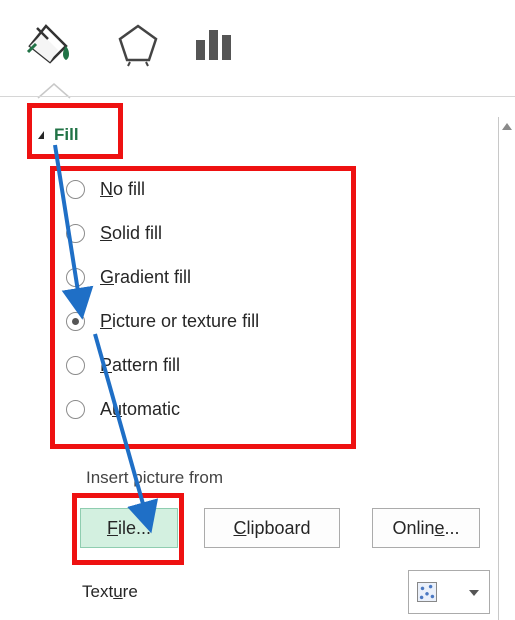  I want to click on arrow-picture-option-to-file-button, so click(126, 433).